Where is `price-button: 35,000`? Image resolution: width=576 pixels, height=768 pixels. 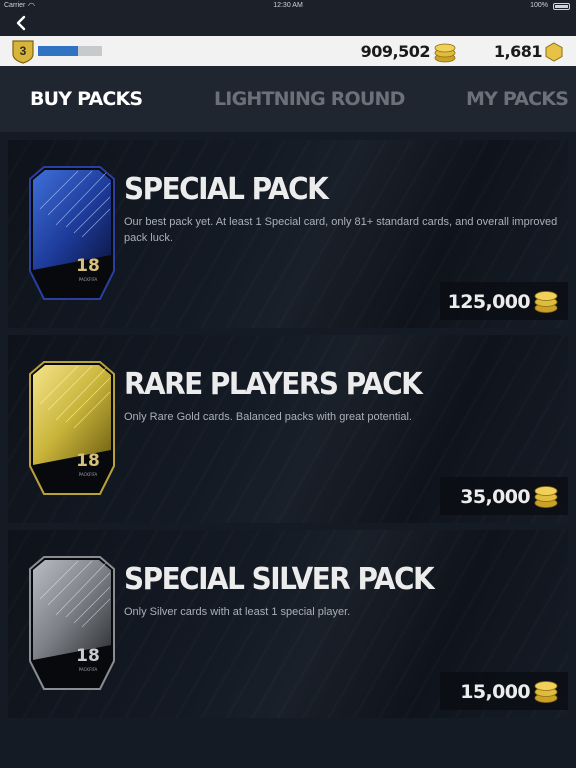
price-button: 35,000 is located at coordinates (504, 496).